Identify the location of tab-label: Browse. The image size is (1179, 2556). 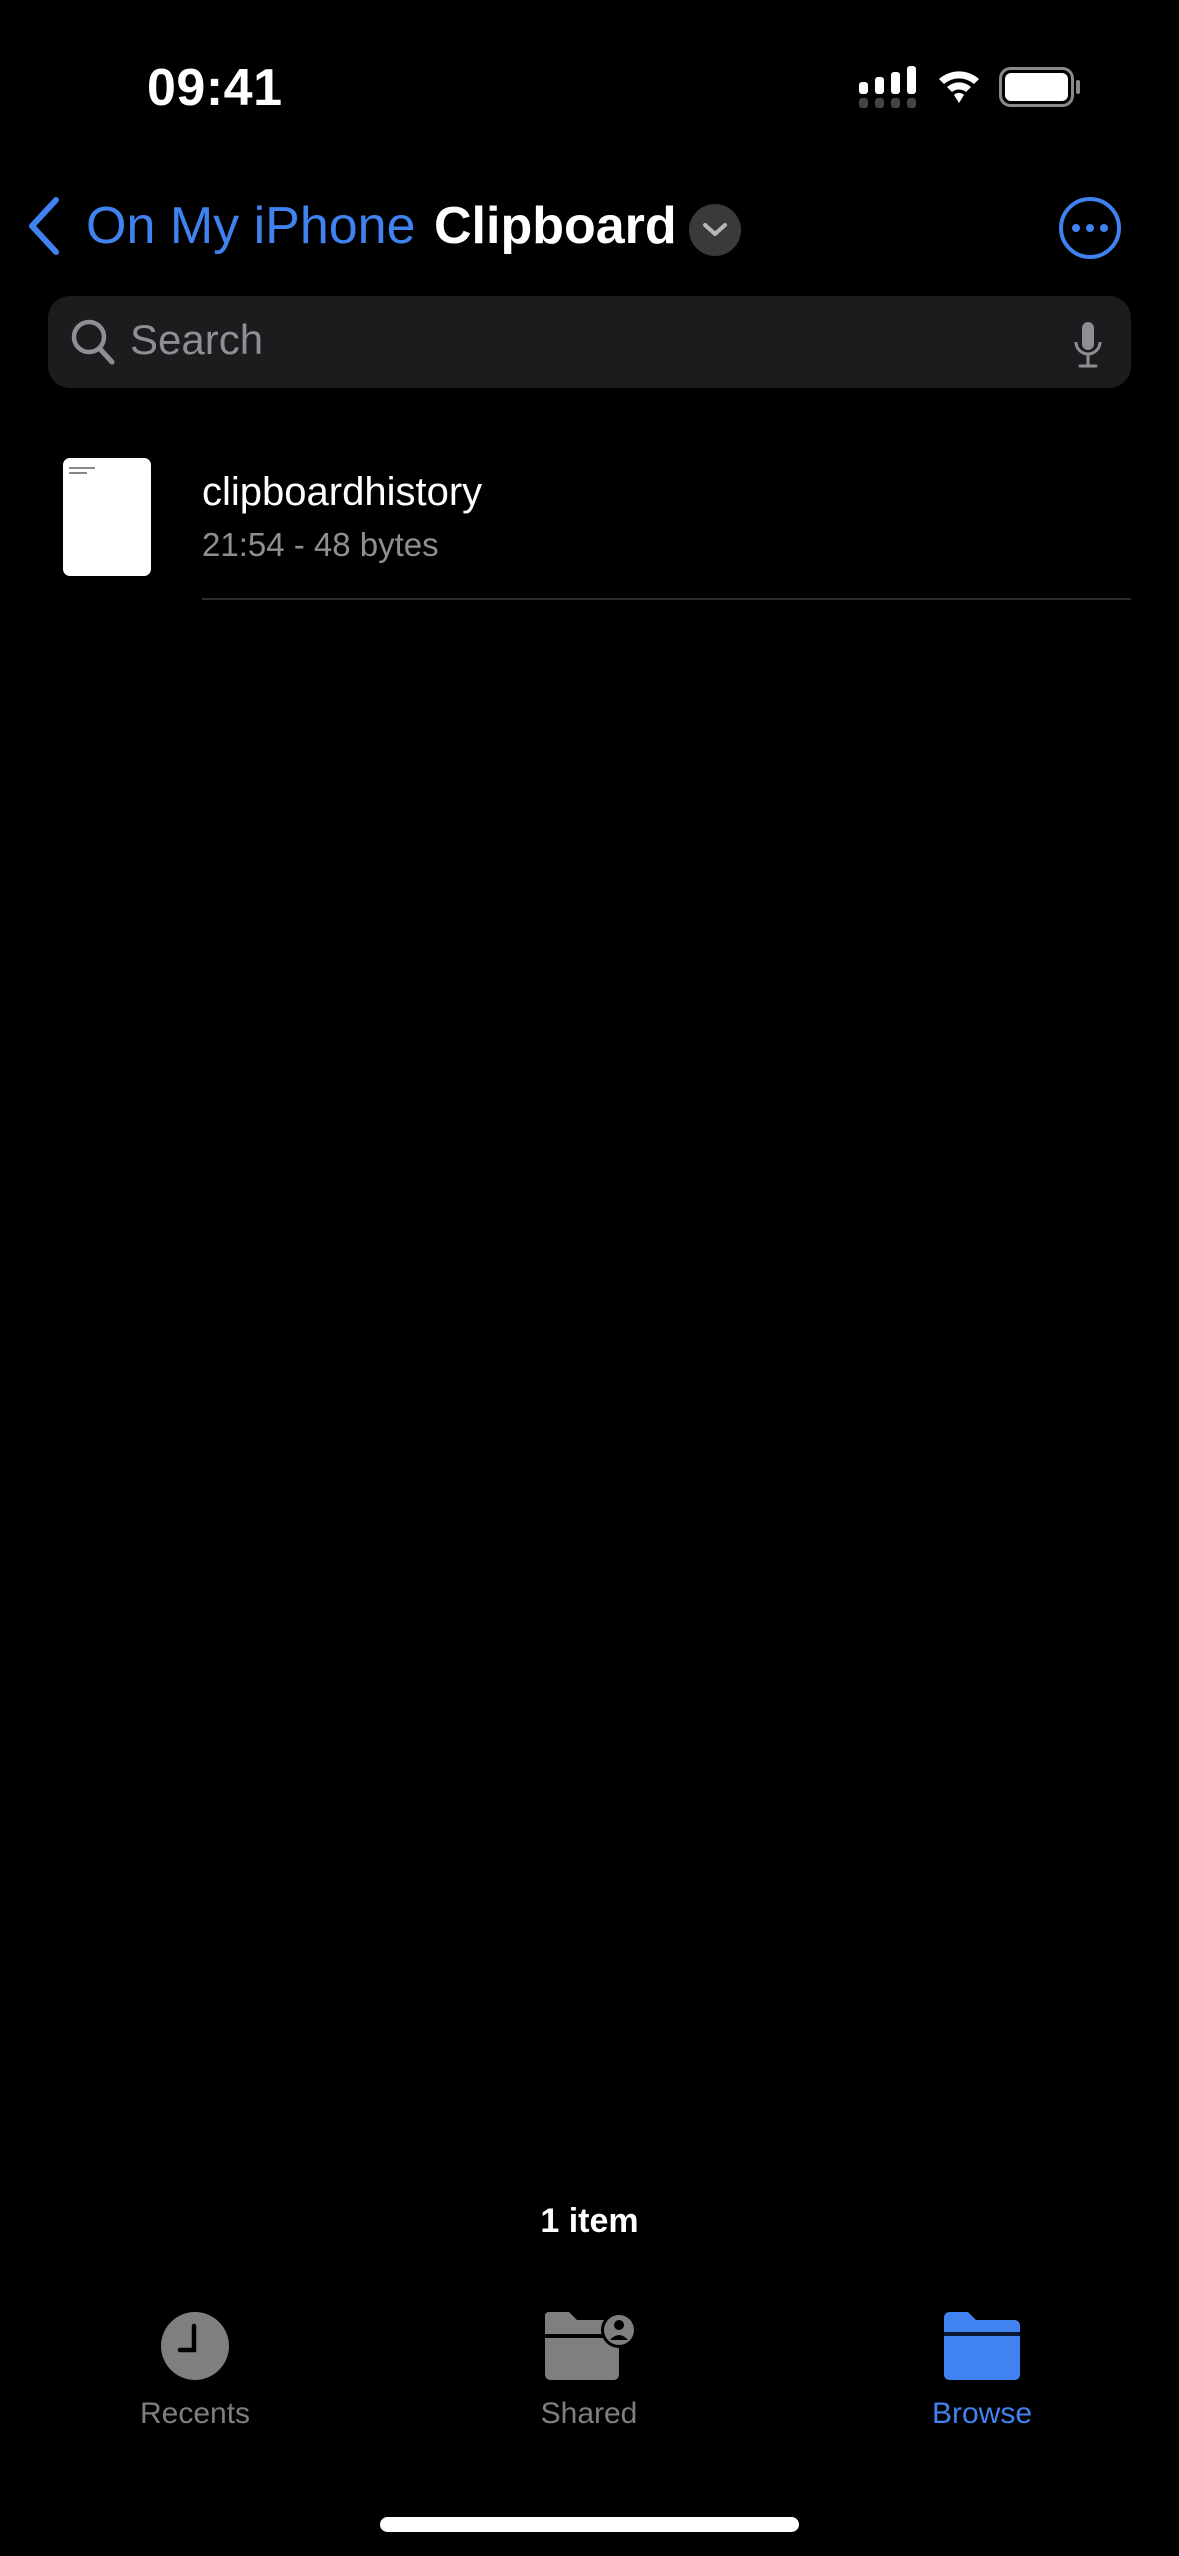
(982, 2413).